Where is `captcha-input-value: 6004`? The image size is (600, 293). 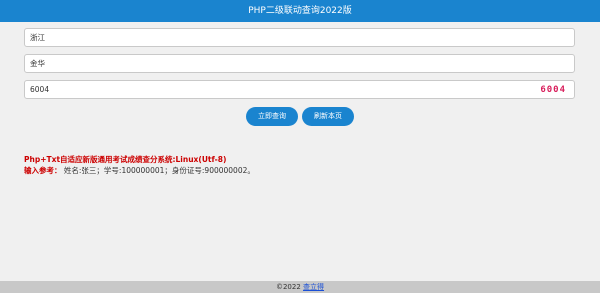
captcha-input-value: 6004 is located at coordinates (40, 89).